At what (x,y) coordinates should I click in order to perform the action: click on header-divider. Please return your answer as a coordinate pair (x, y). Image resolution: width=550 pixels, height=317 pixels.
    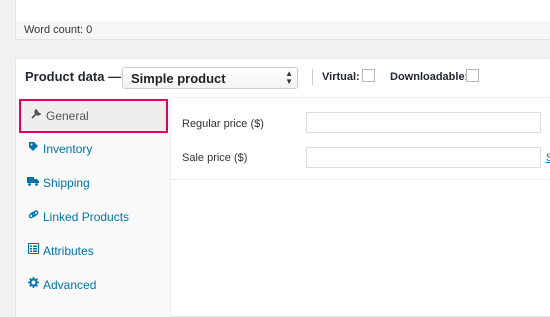
    Looking at the image, I should click on (312, 77).